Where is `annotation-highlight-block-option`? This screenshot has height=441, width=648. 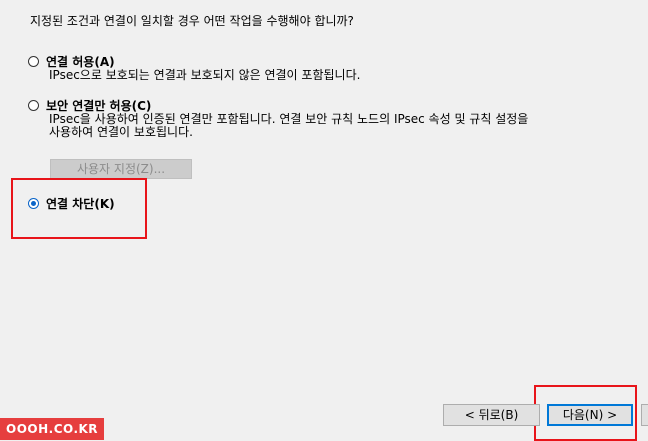 annotation-highlight-block-option is located at coordinates (79, 208).